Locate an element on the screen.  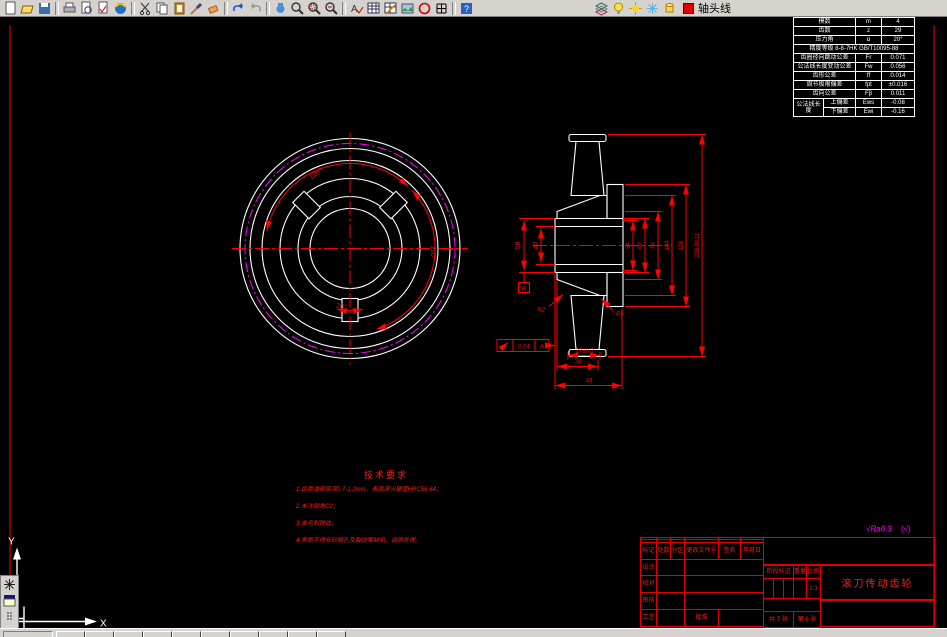
titleblock-header: 更改文件号 is located at coordinates (701, 550).